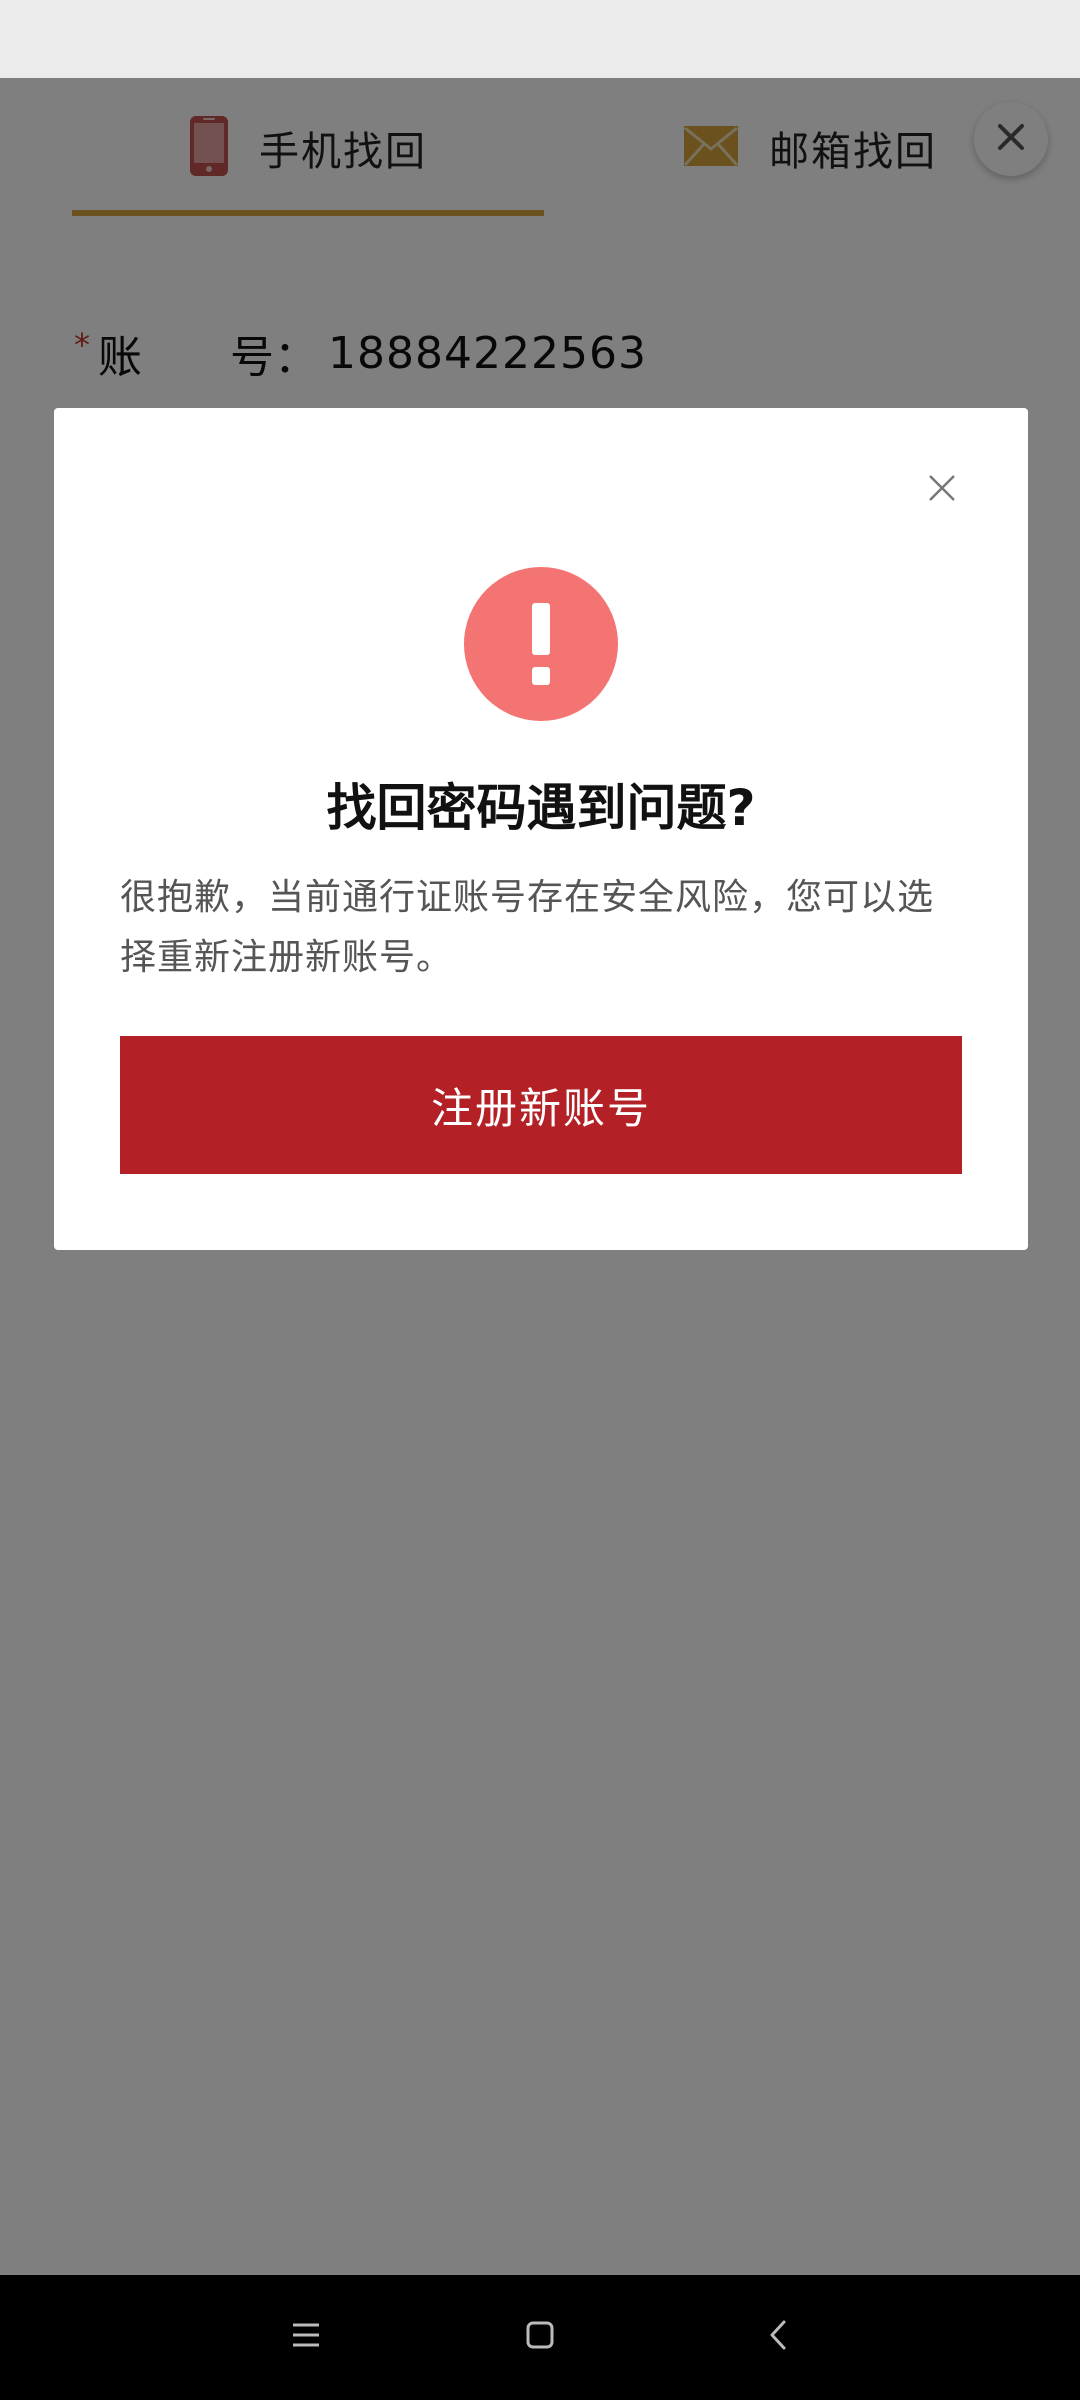  What do you see at coordinates (541, 644) in the screenshot?
I see `alert-icon` at bounding box center [541, 644].